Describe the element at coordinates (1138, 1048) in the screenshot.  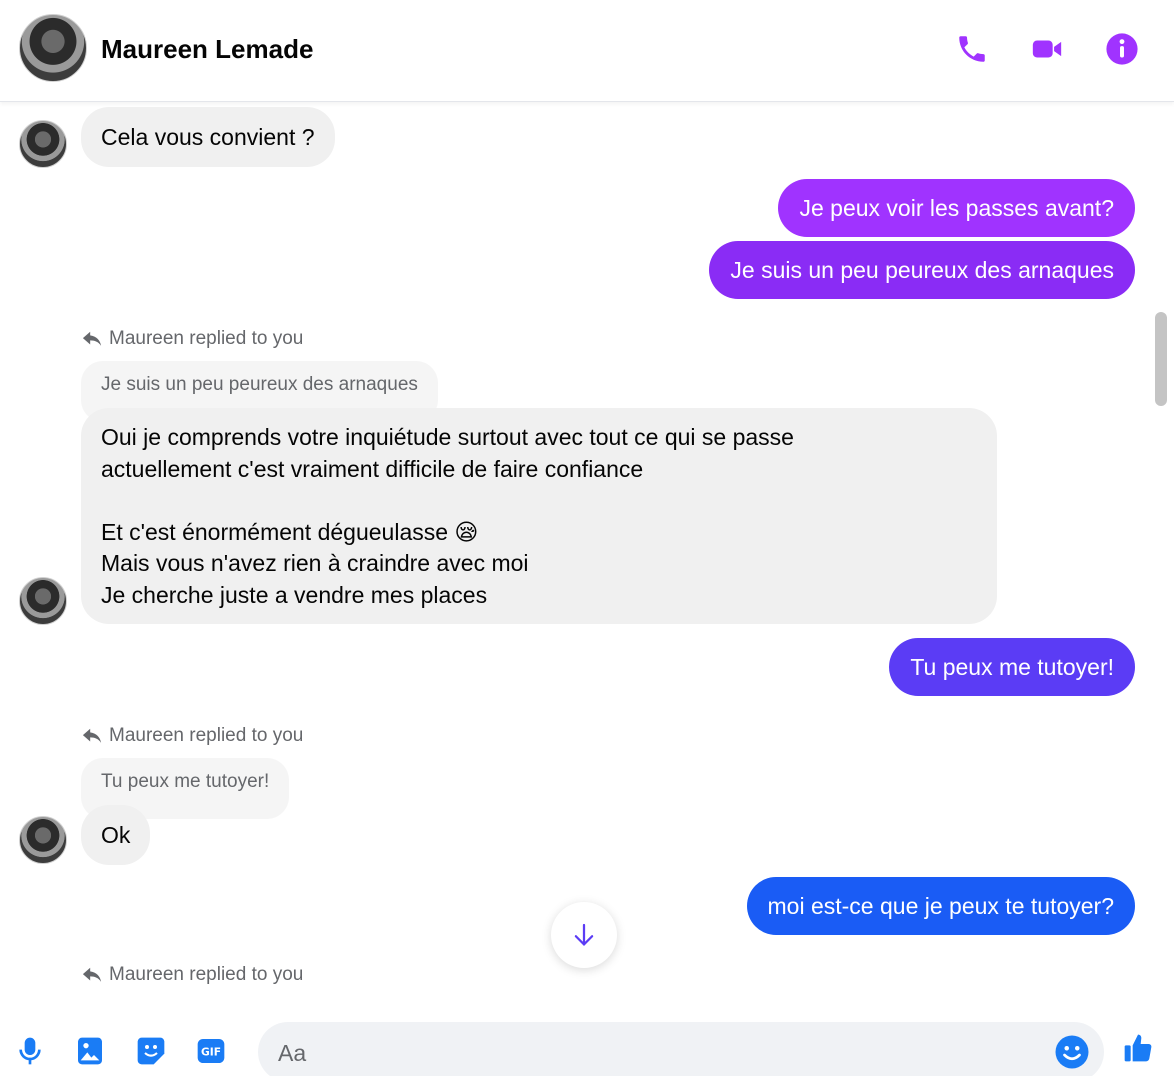
I see `thumbs-up-icon` at that location.